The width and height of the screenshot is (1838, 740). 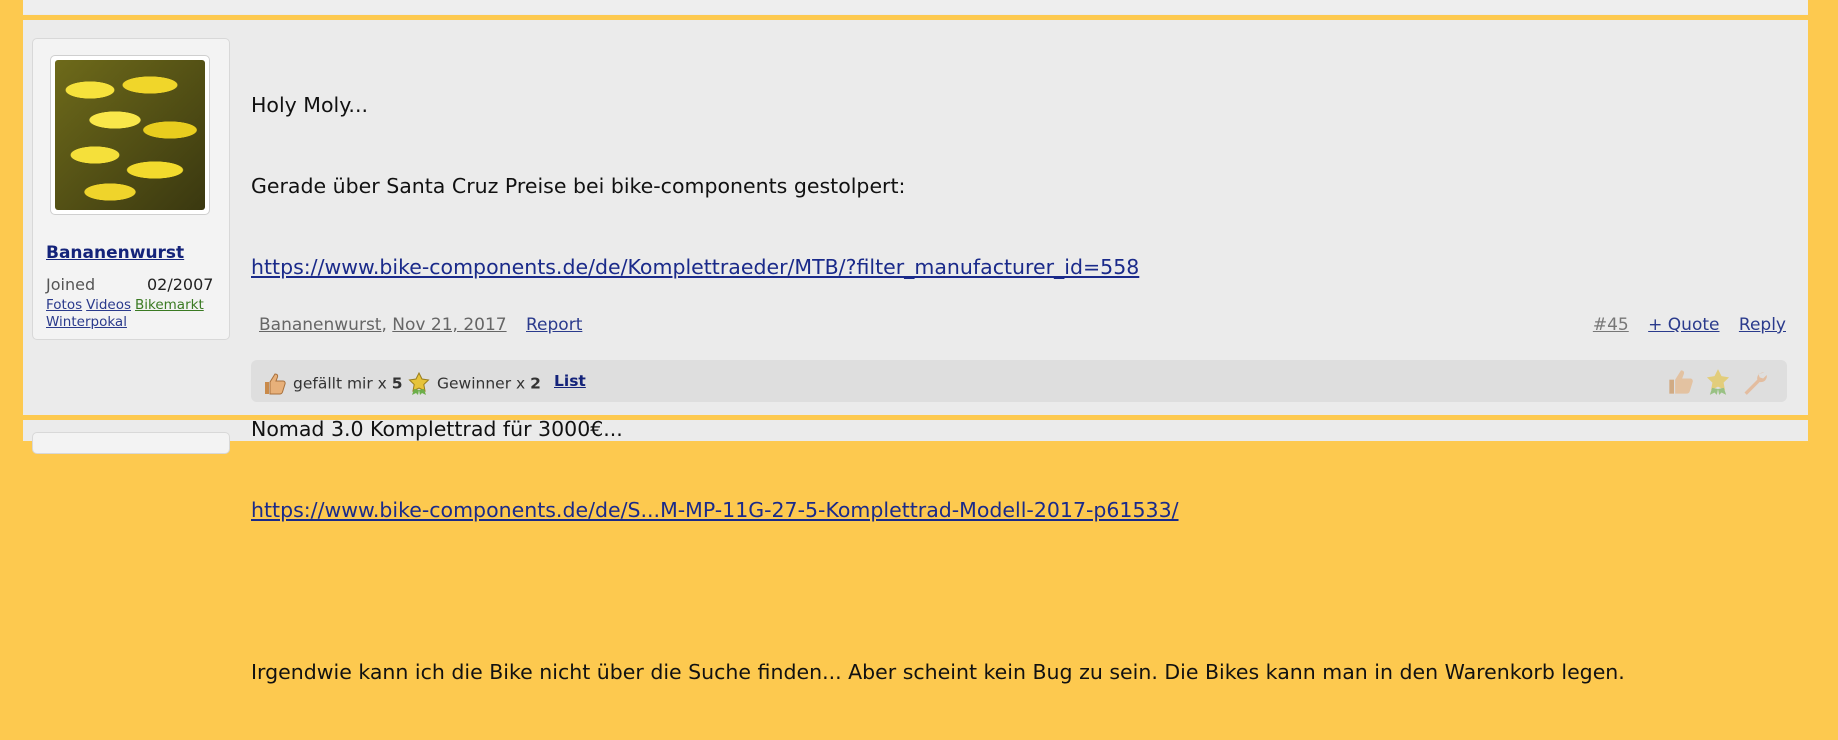 What do you see at coordinates (108, 305) in the screenshot?
I see `videos-link: Videos` at bounding box center [108, 305].